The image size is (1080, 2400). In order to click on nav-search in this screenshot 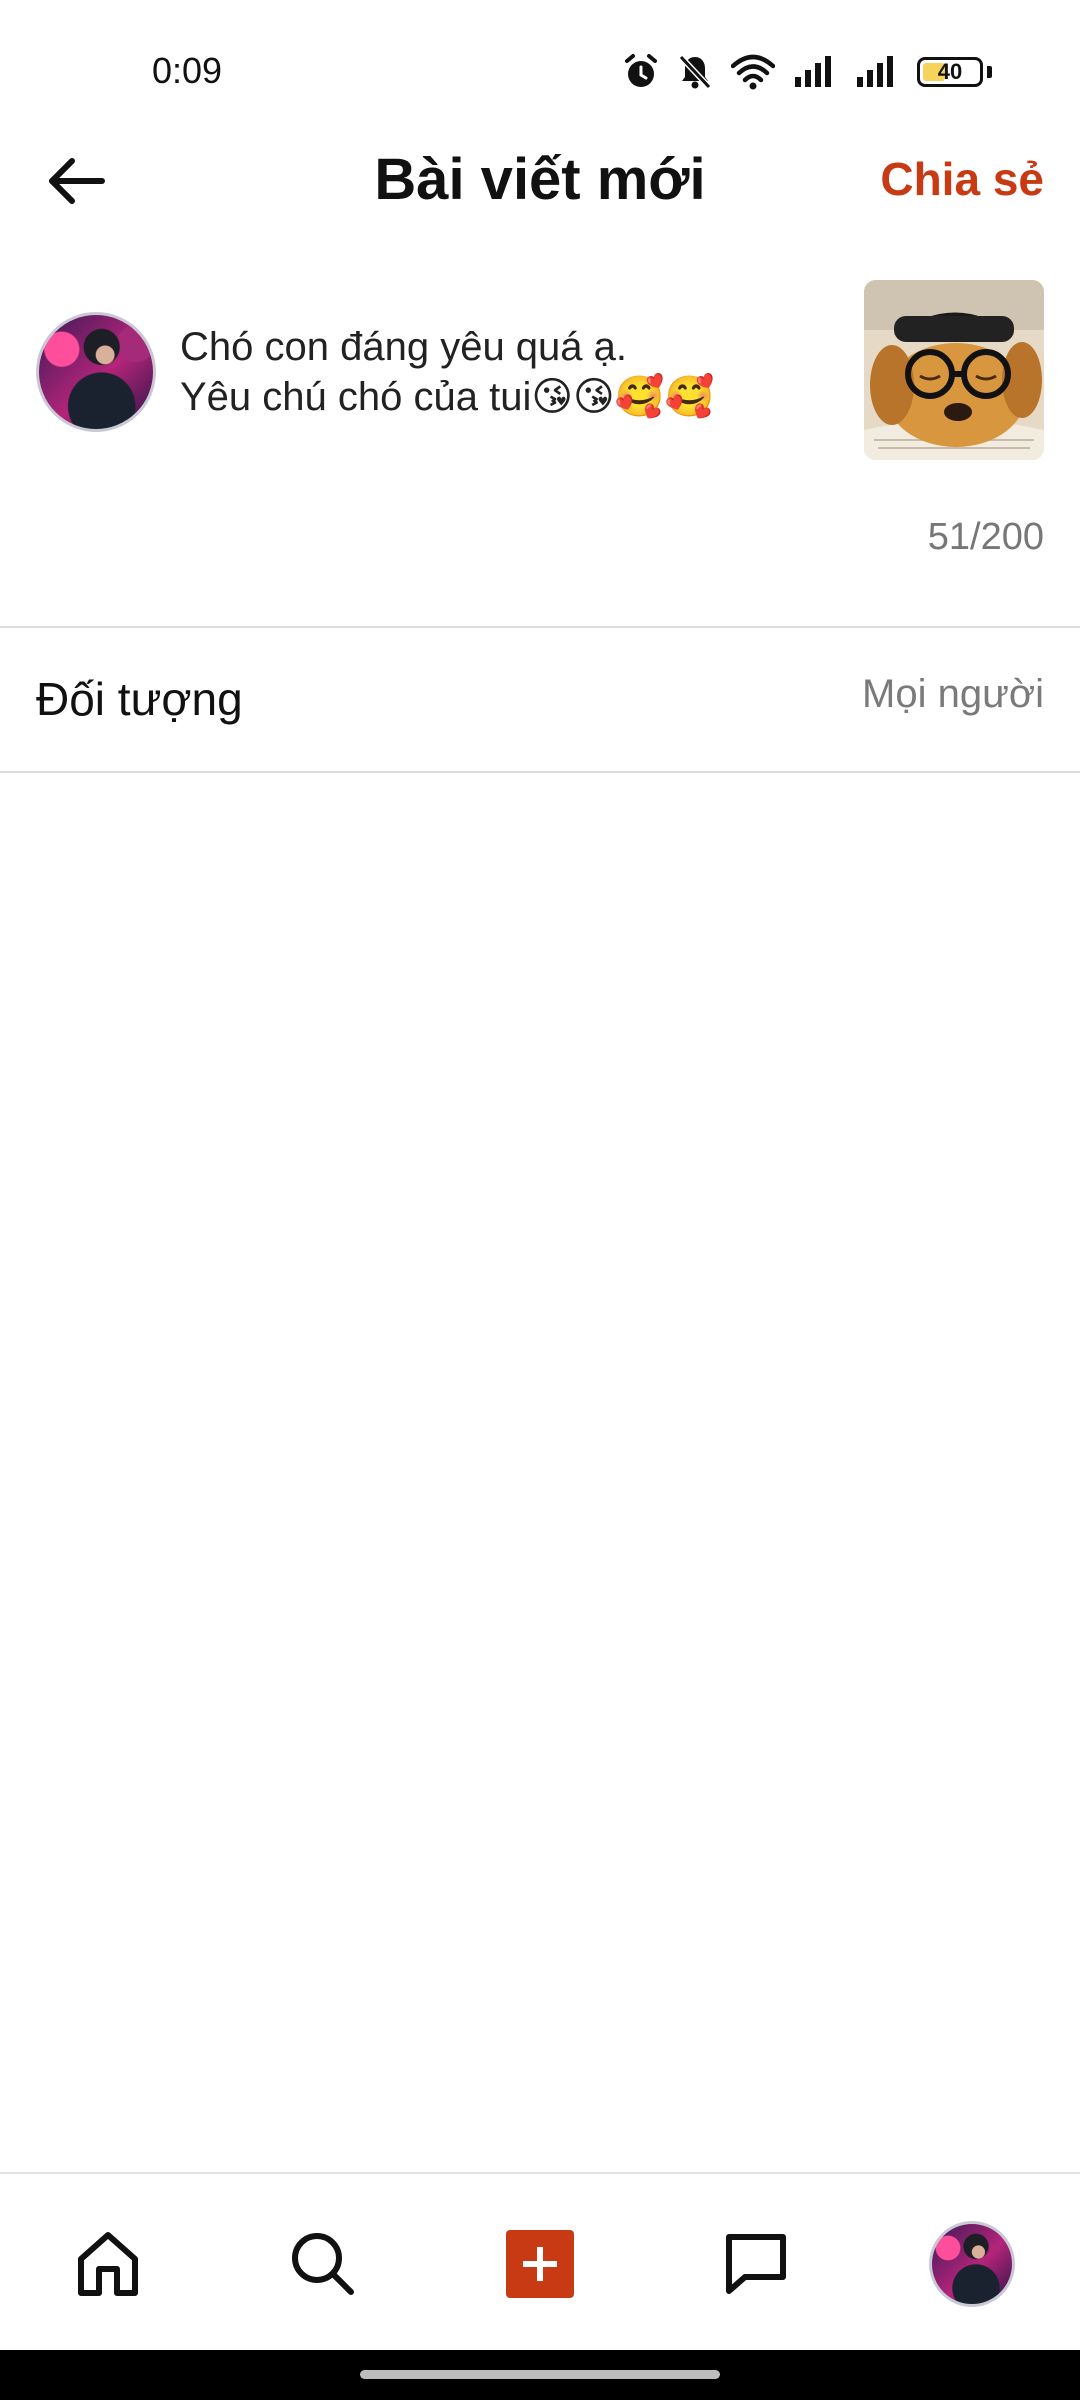, I will do `click(323, 2264)`.